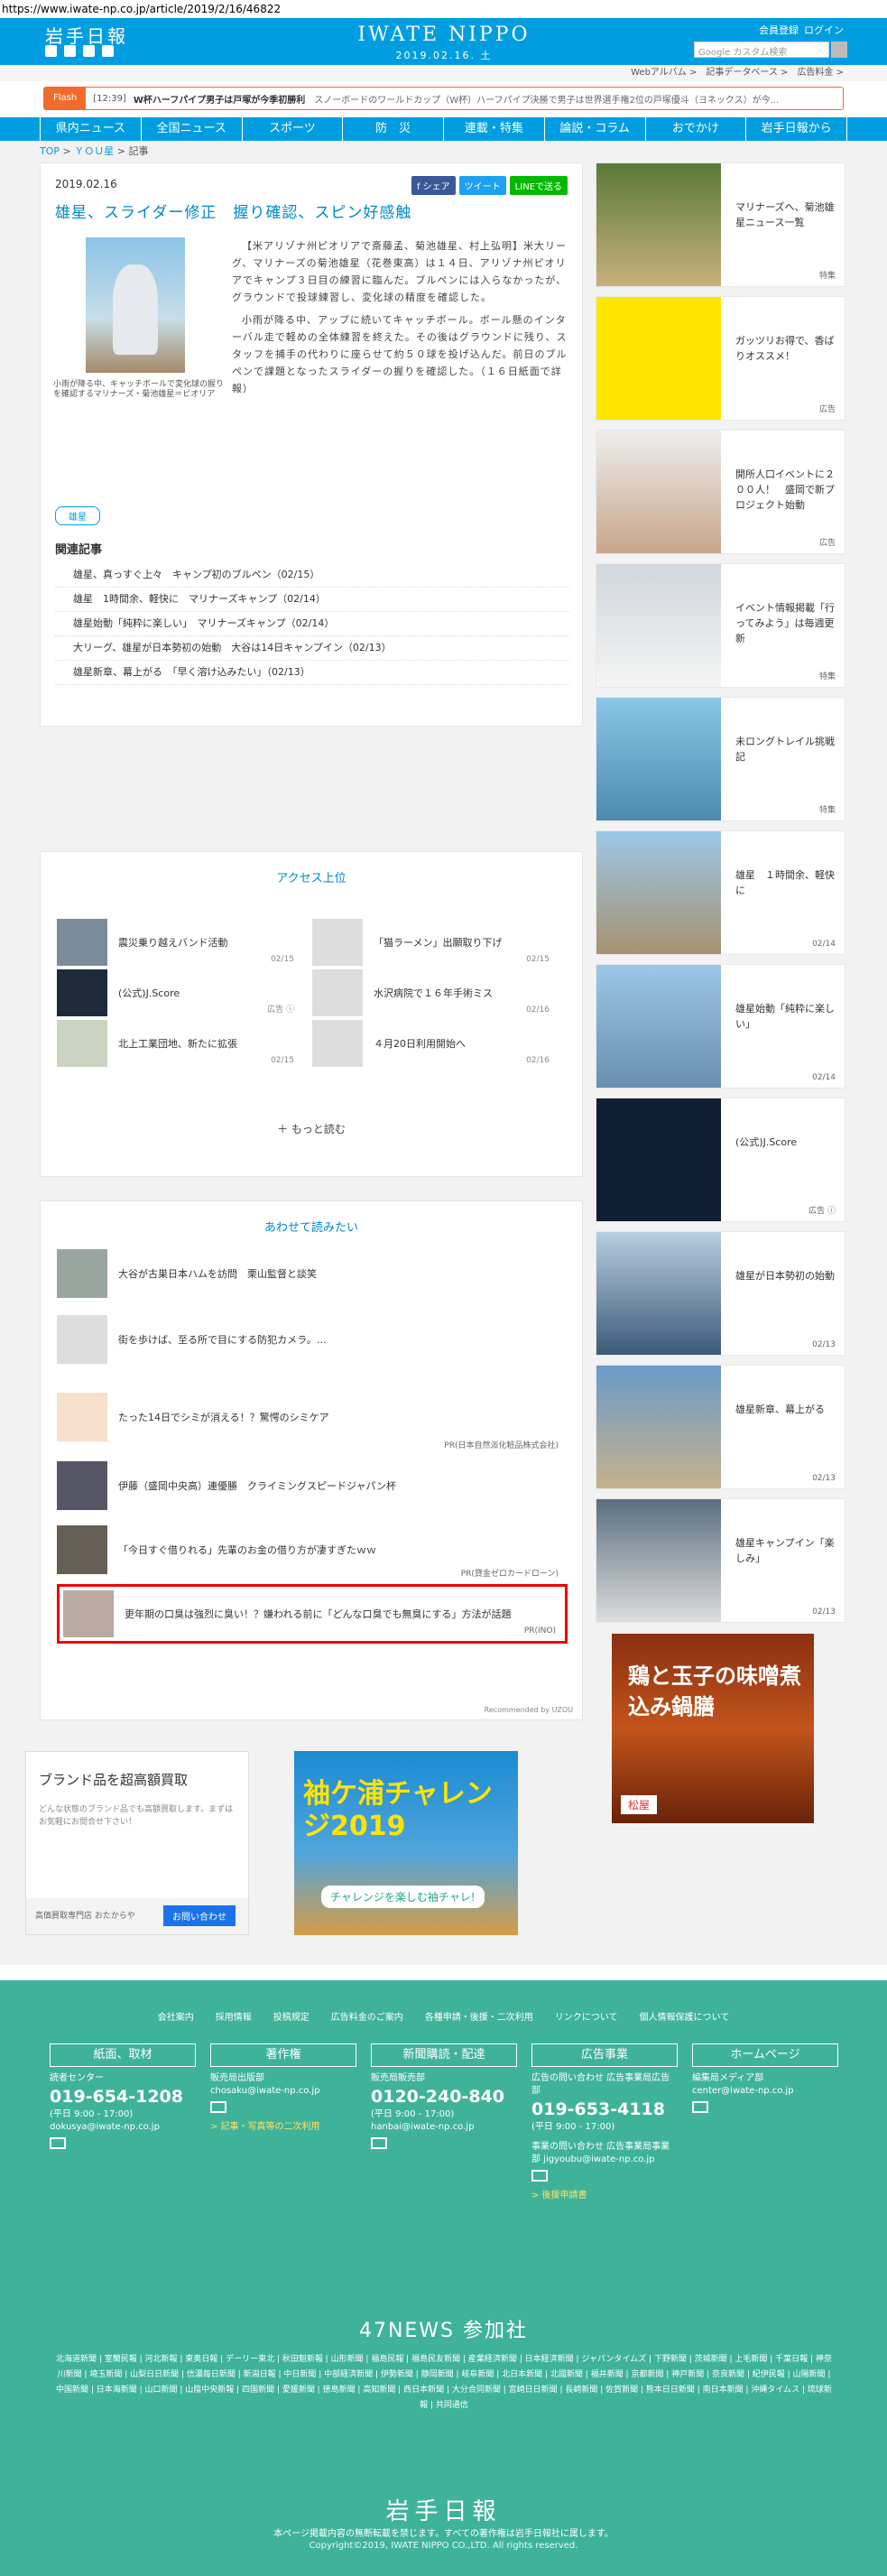 The width and height of the screenshot is (887, 2576). What do you see at coordinates (50, 151) in the screenshot?
I see `breadcrumb-top: TOP` at bounding box center [50, 151].